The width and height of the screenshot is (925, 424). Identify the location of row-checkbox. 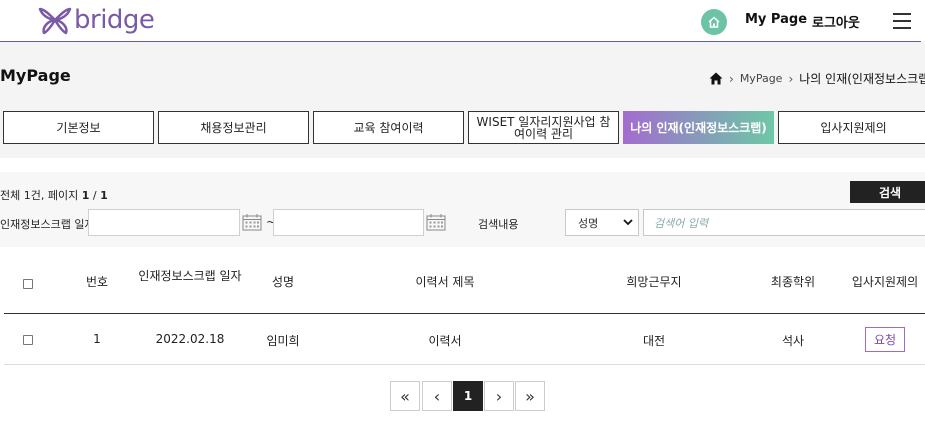
(28, 340).